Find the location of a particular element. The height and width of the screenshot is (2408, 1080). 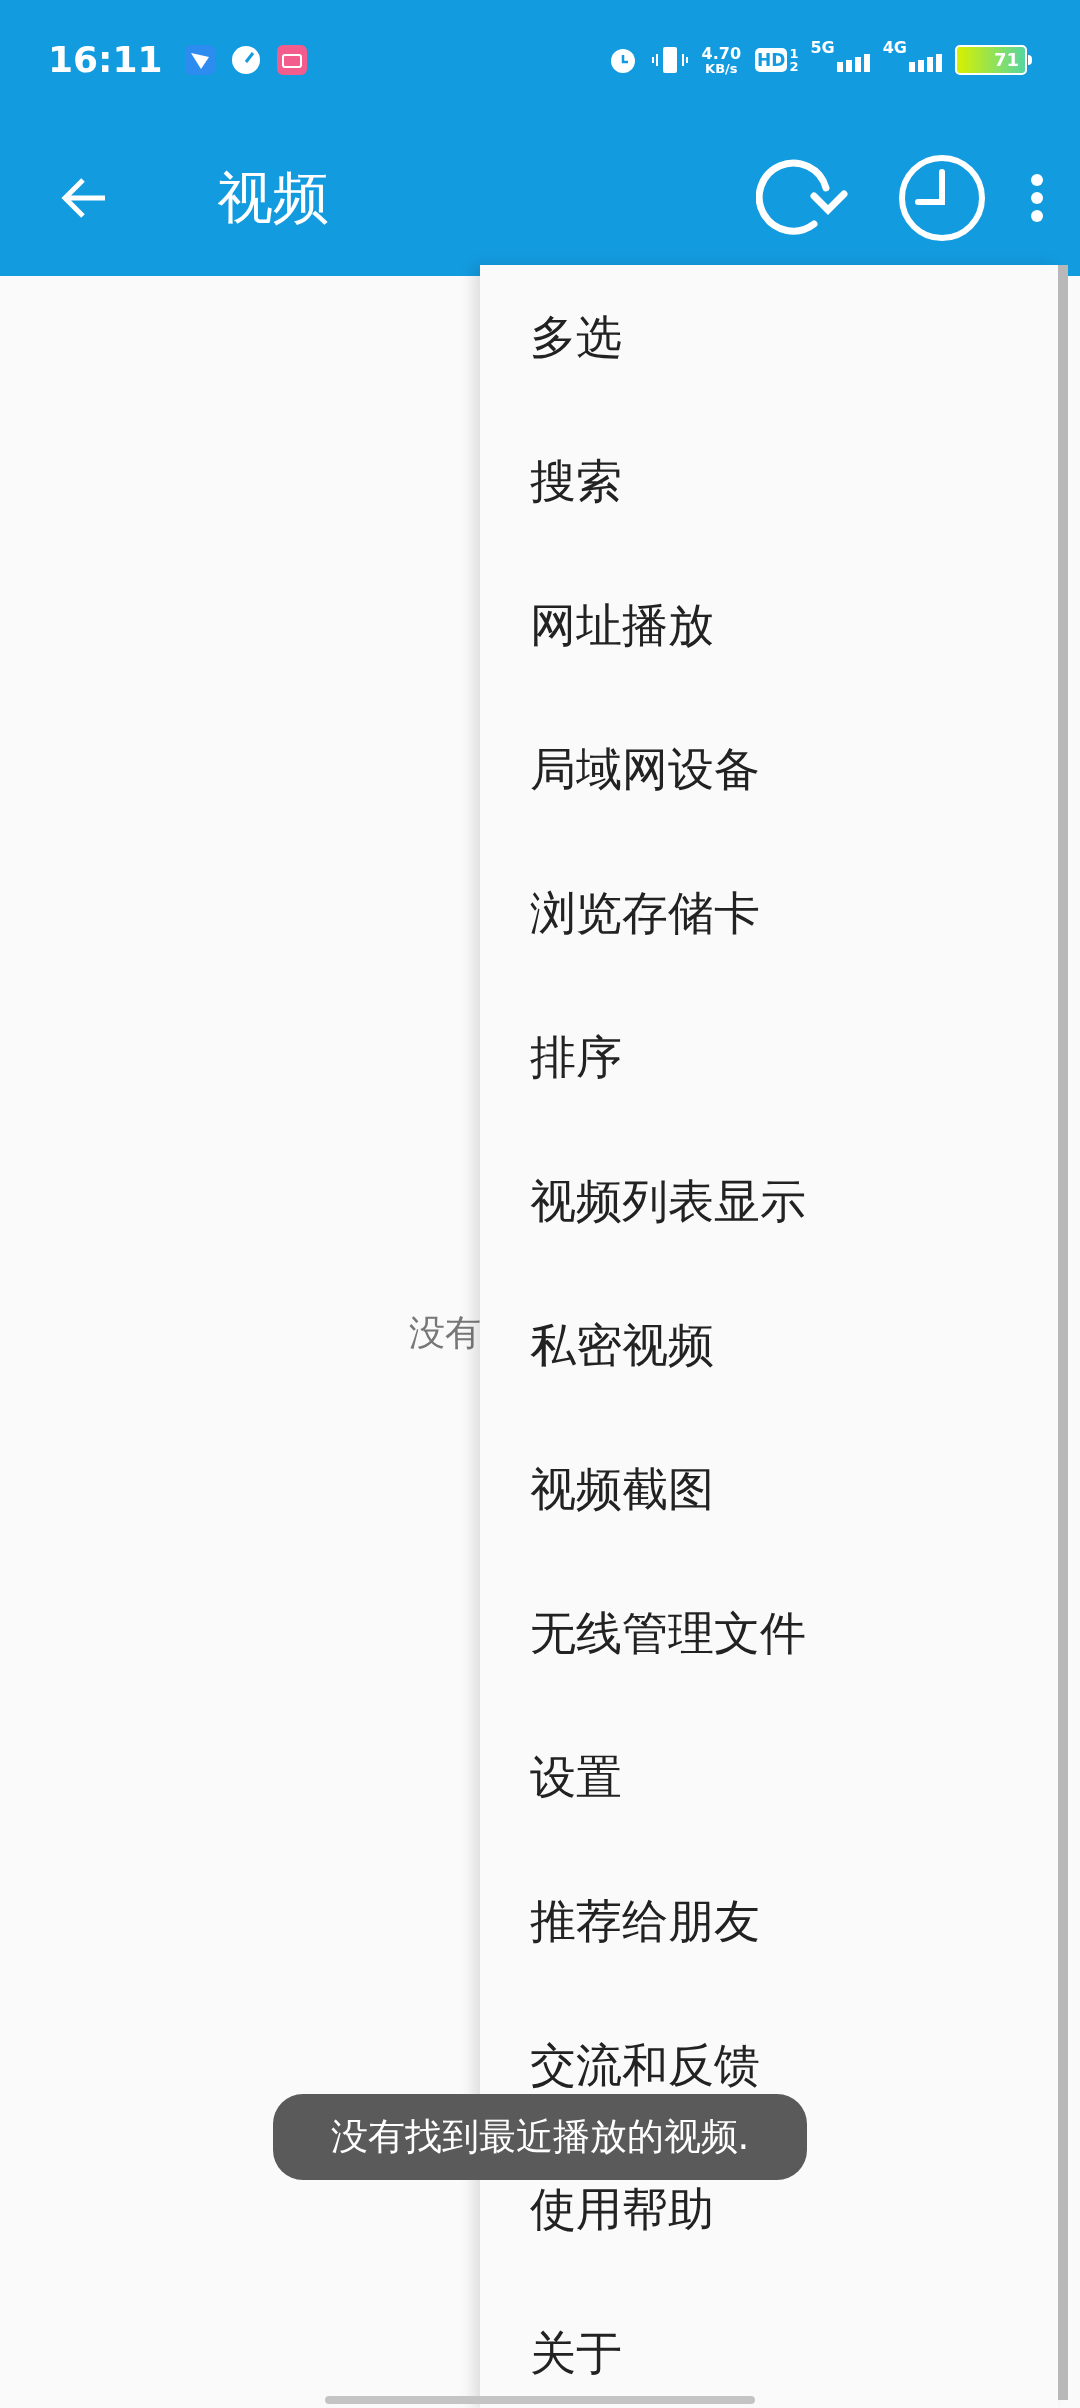

menu-item: 多选 is located at coordinates (576, 337).